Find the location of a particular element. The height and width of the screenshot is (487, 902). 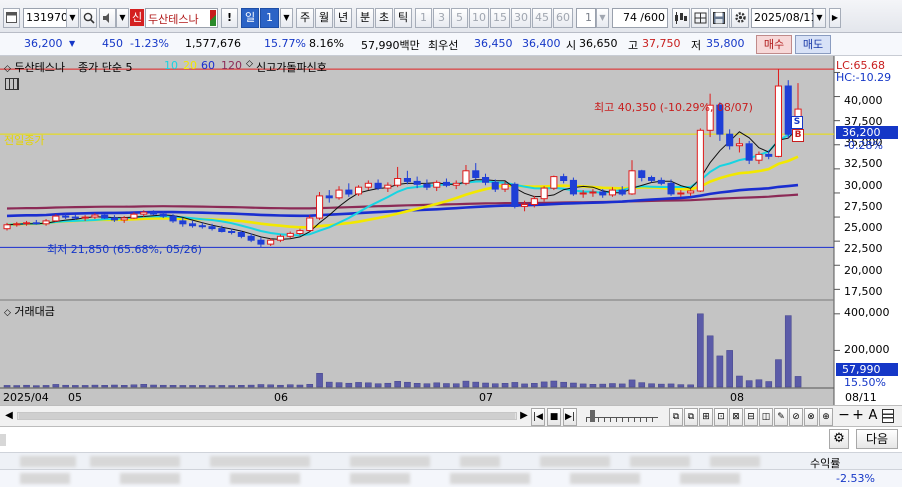

period-day-button: 일 is located at coordinates (250, 18).